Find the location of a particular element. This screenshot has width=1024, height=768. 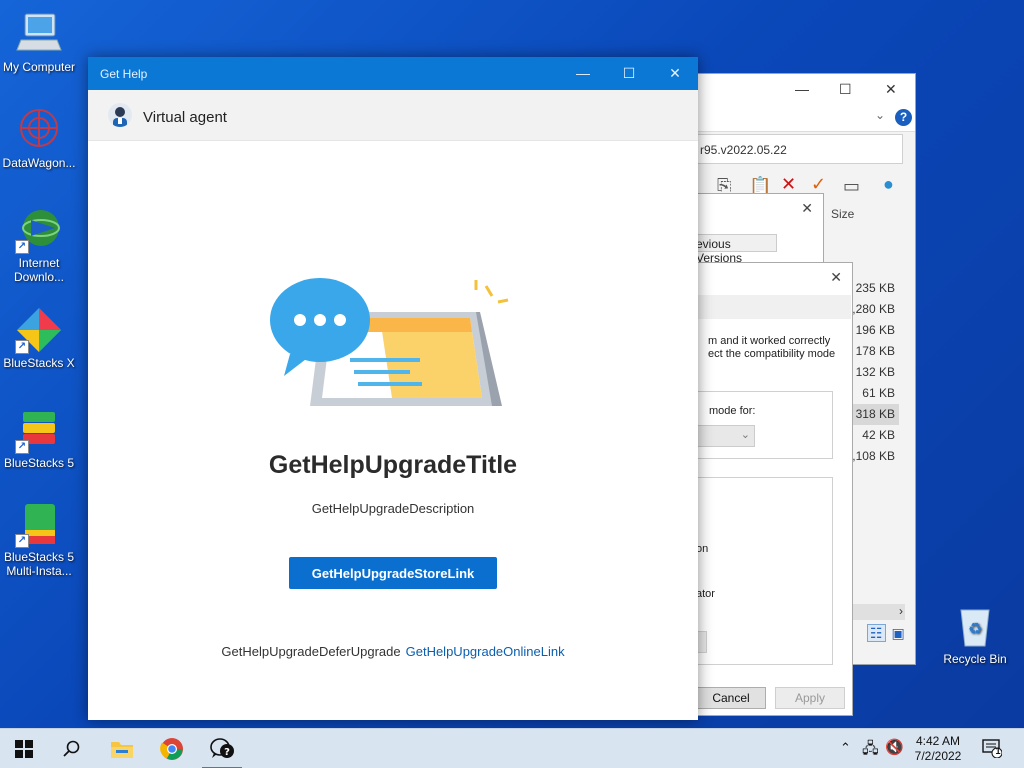

bluestacks-5-icon: ↗ is located at coordinates (39, 430).